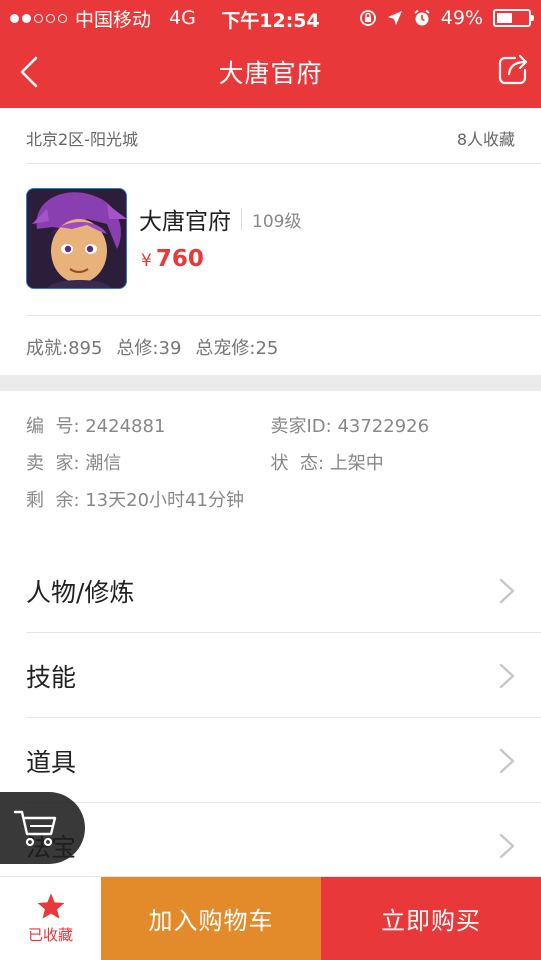 This screenshot has width=541, height=960. I want to click on buy-now-label: 立即购买, so click(431, 921).